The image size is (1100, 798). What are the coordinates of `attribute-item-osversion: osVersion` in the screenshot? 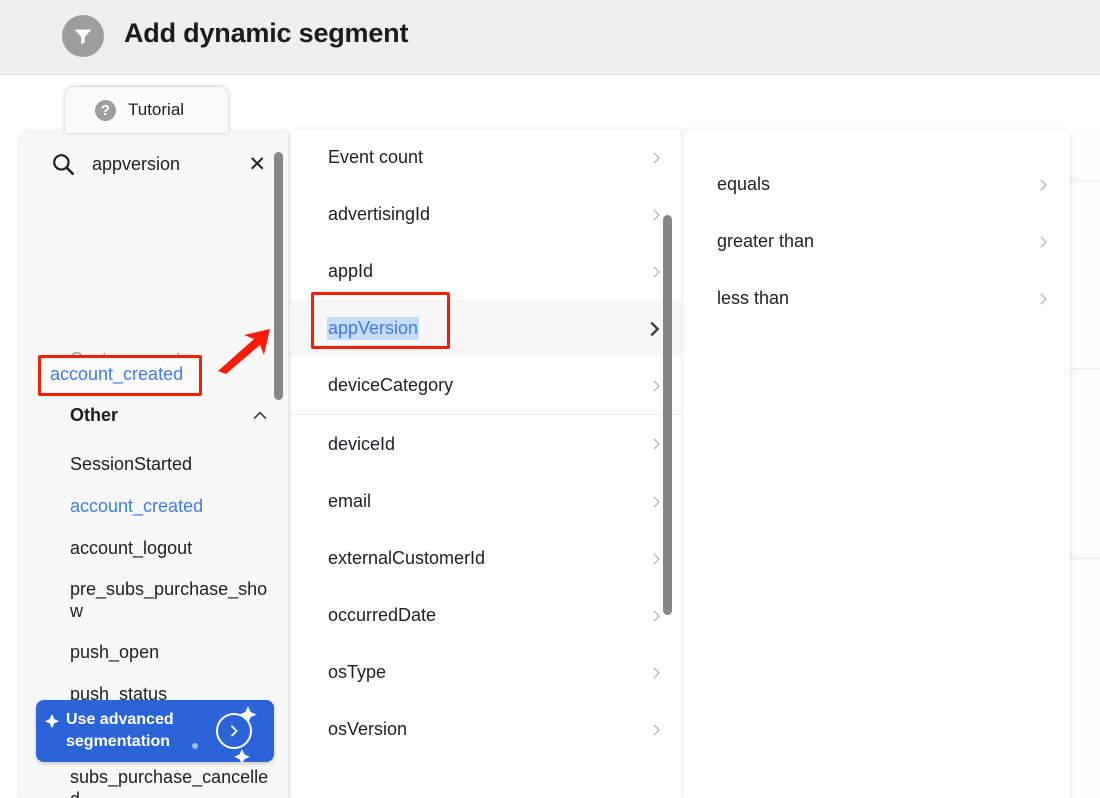 It's located at (485, 729).